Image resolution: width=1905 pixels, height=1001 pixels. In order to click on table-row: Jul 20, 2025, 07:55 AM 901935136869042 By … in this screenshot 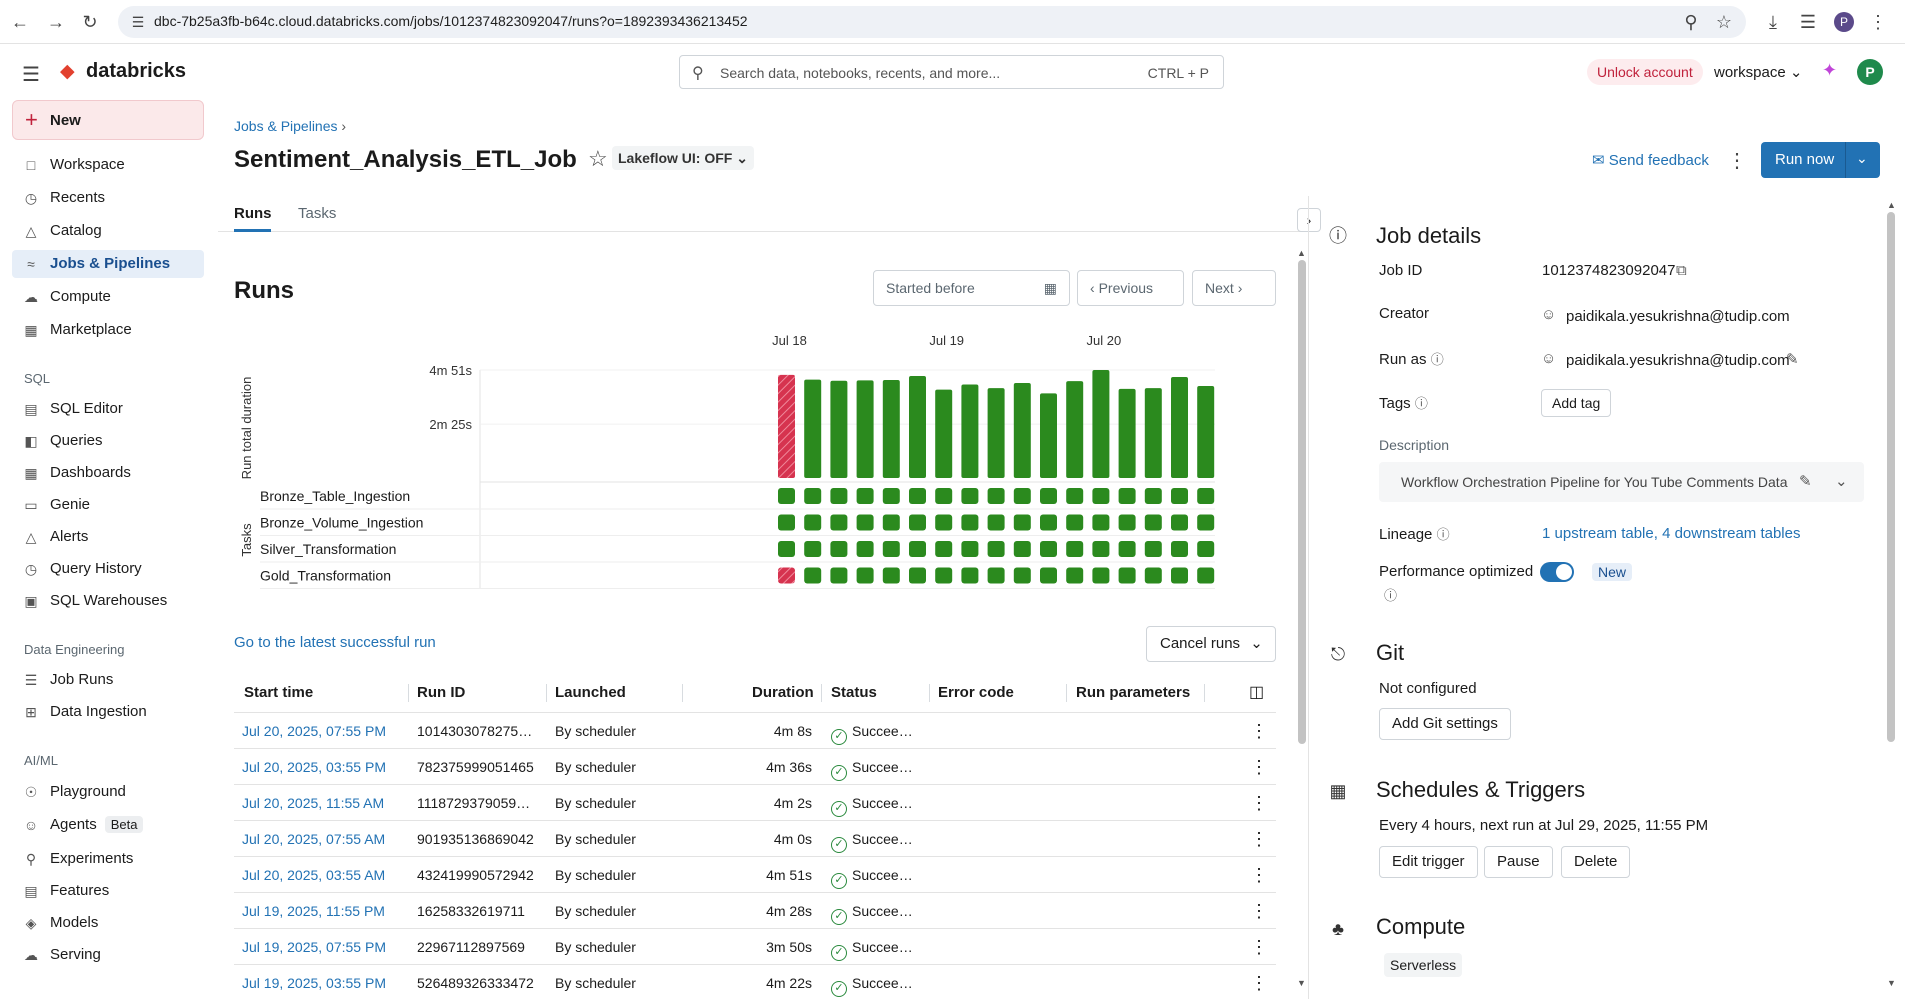, I will do `click(755, 838)`.